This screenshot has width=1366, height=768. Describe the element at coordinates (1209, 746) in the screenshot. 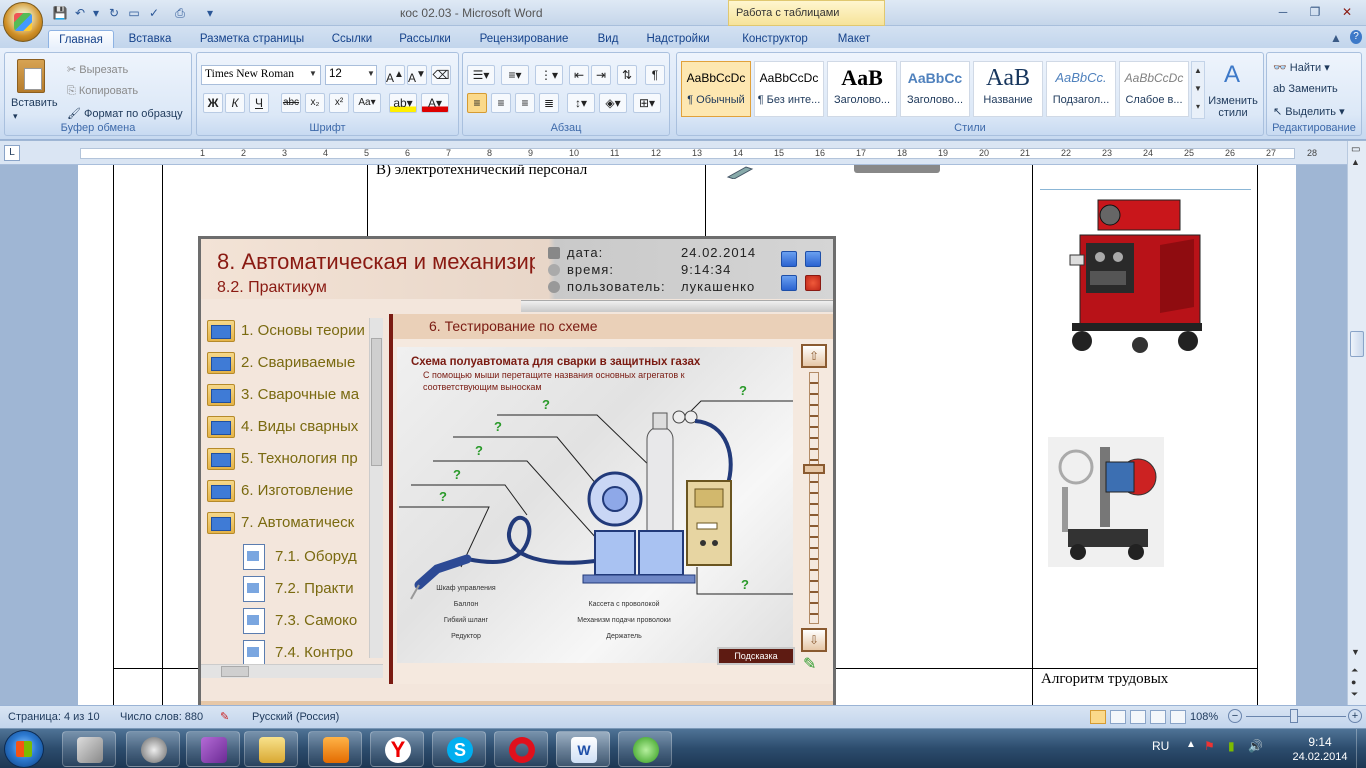

I see `action-center-icon: ⚑` at that location.